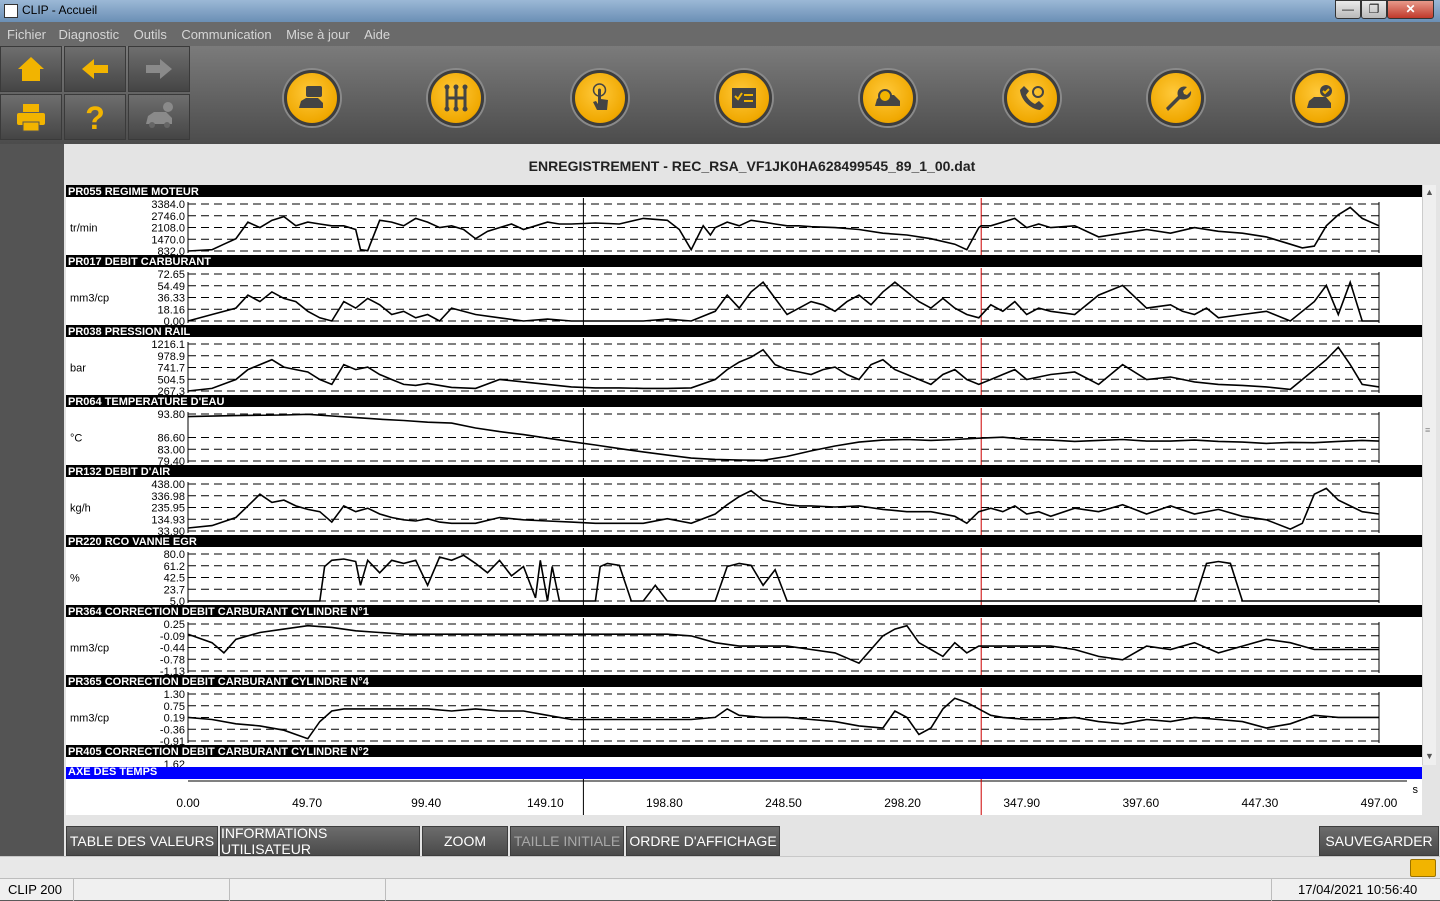  Describe the element at coordinates (1021, 803) in the screenshot. I see `time-tick-label: 347.90` at that location.